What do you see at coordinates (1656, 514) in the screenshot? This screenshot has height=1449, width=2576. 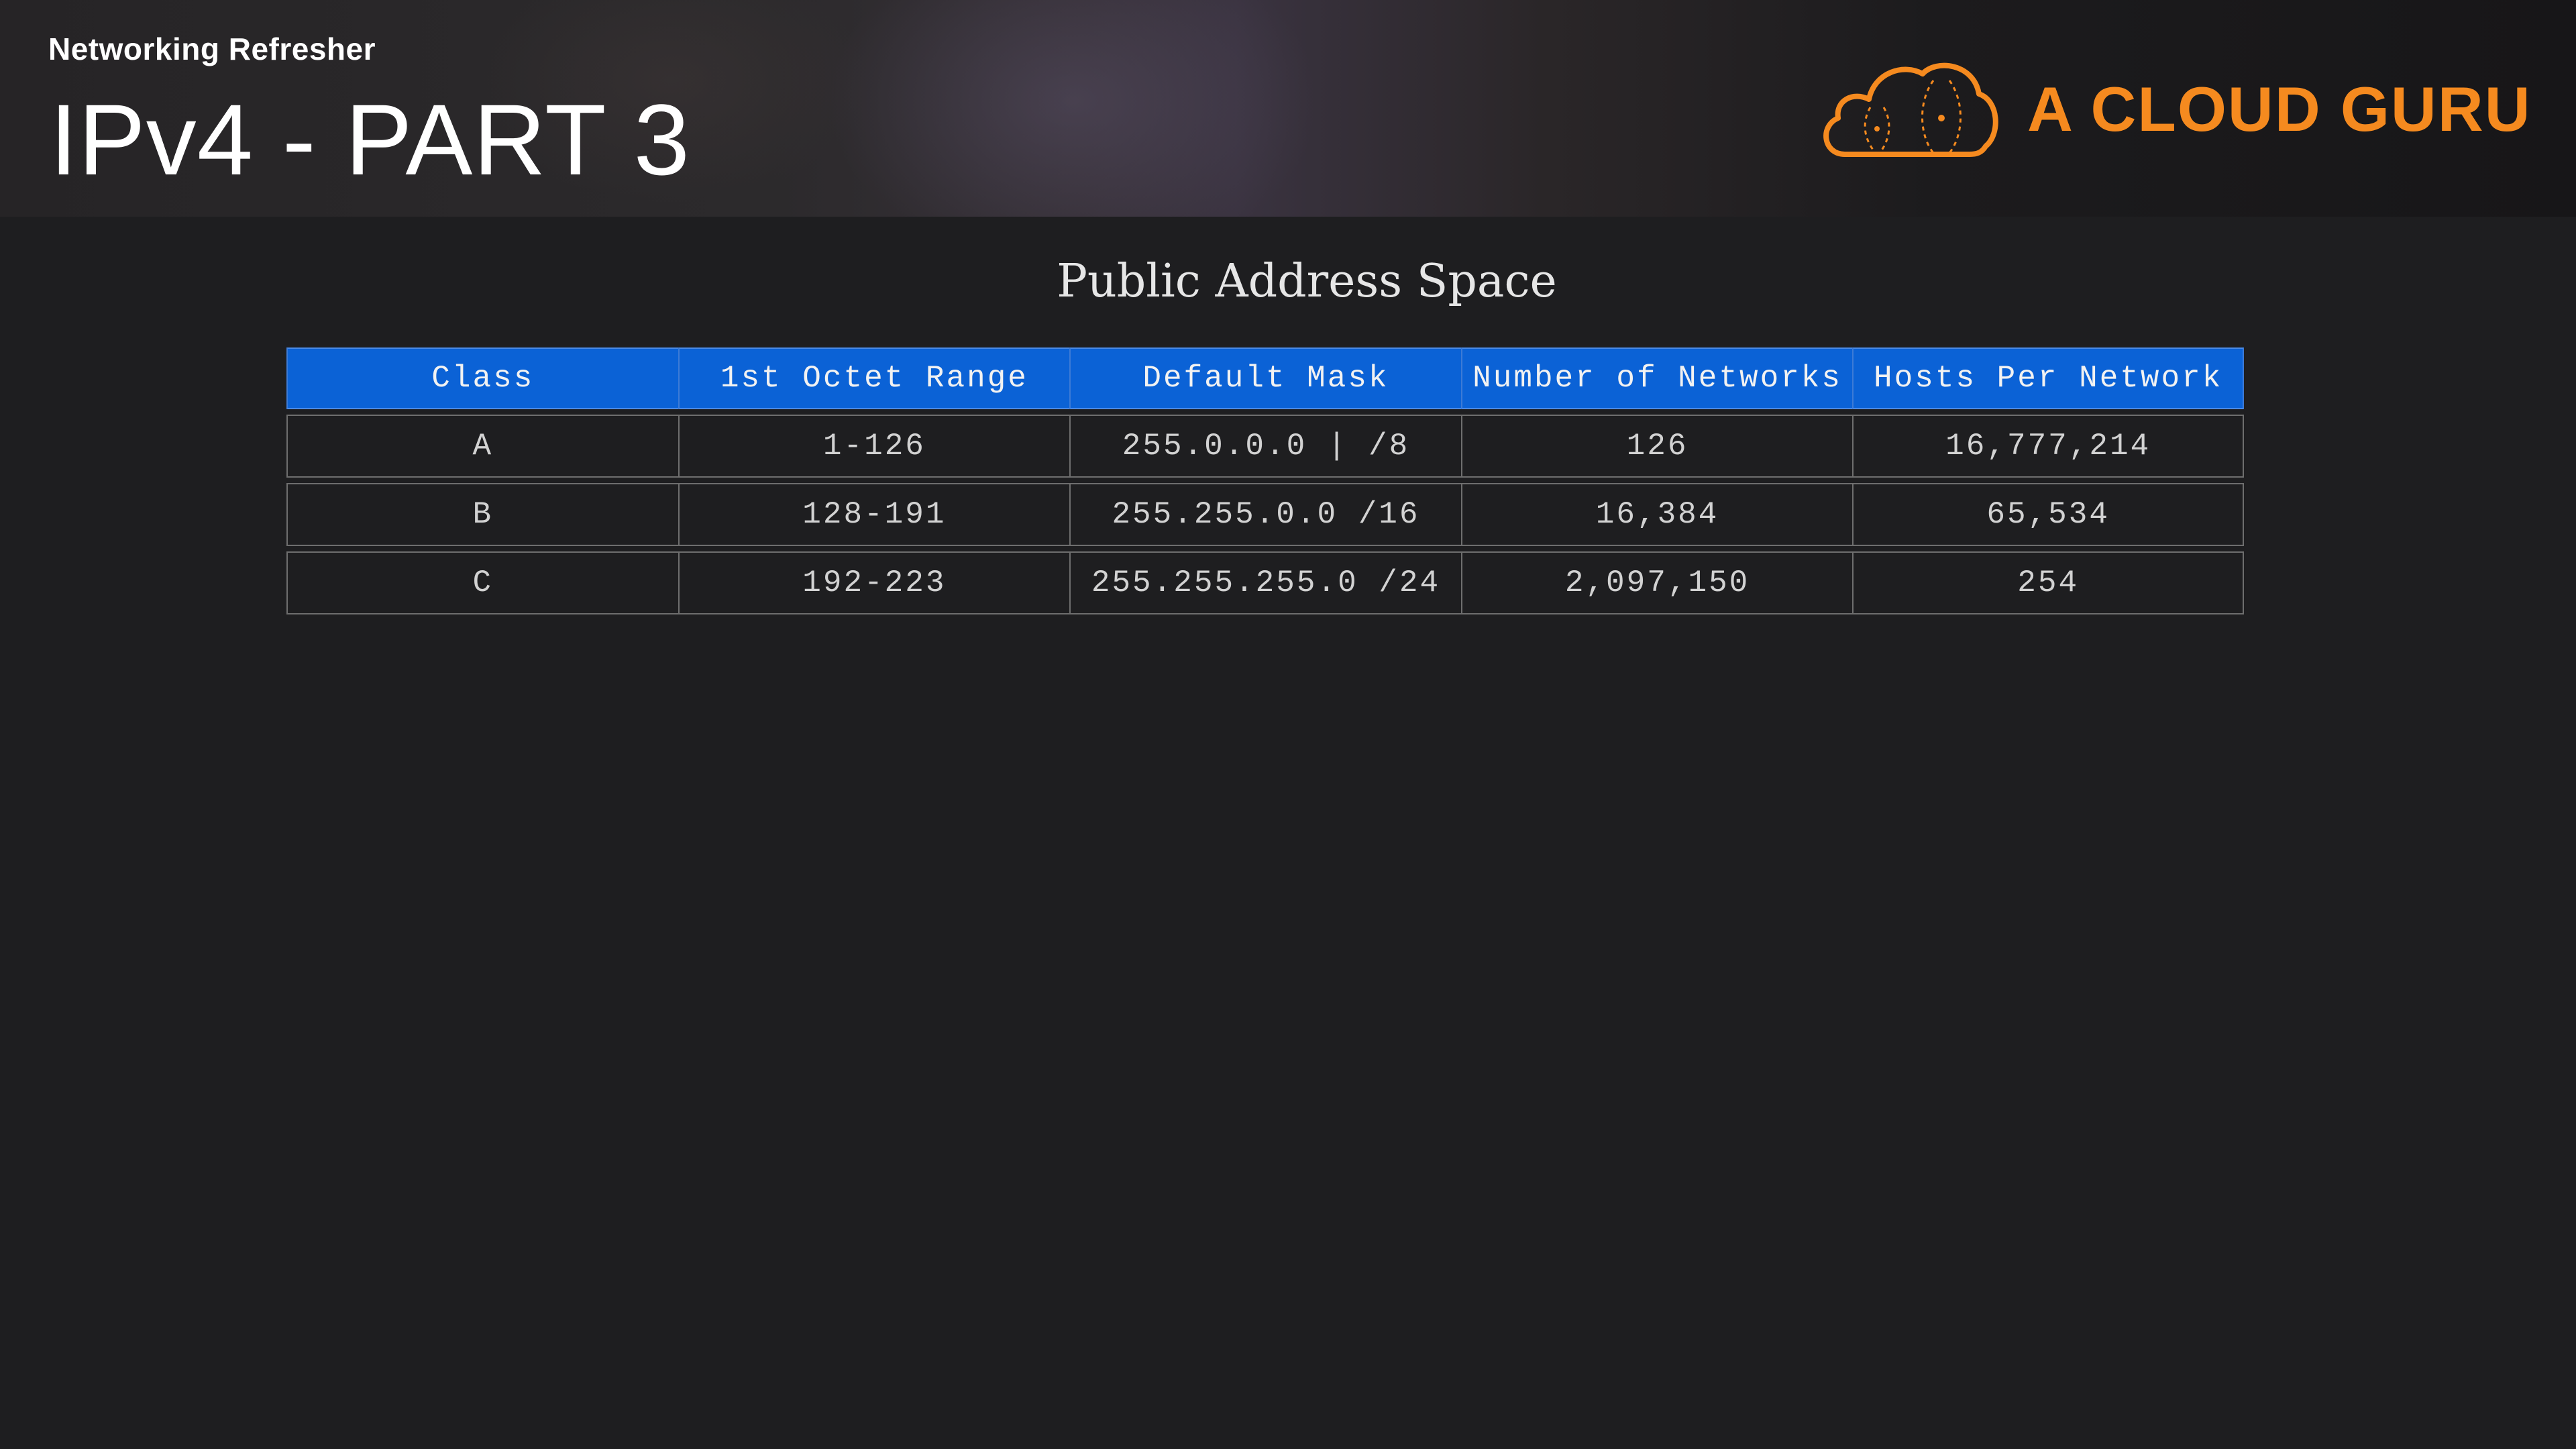 I see `cell-number-of-networks: 16,384` at bounding box center [1656, 514].